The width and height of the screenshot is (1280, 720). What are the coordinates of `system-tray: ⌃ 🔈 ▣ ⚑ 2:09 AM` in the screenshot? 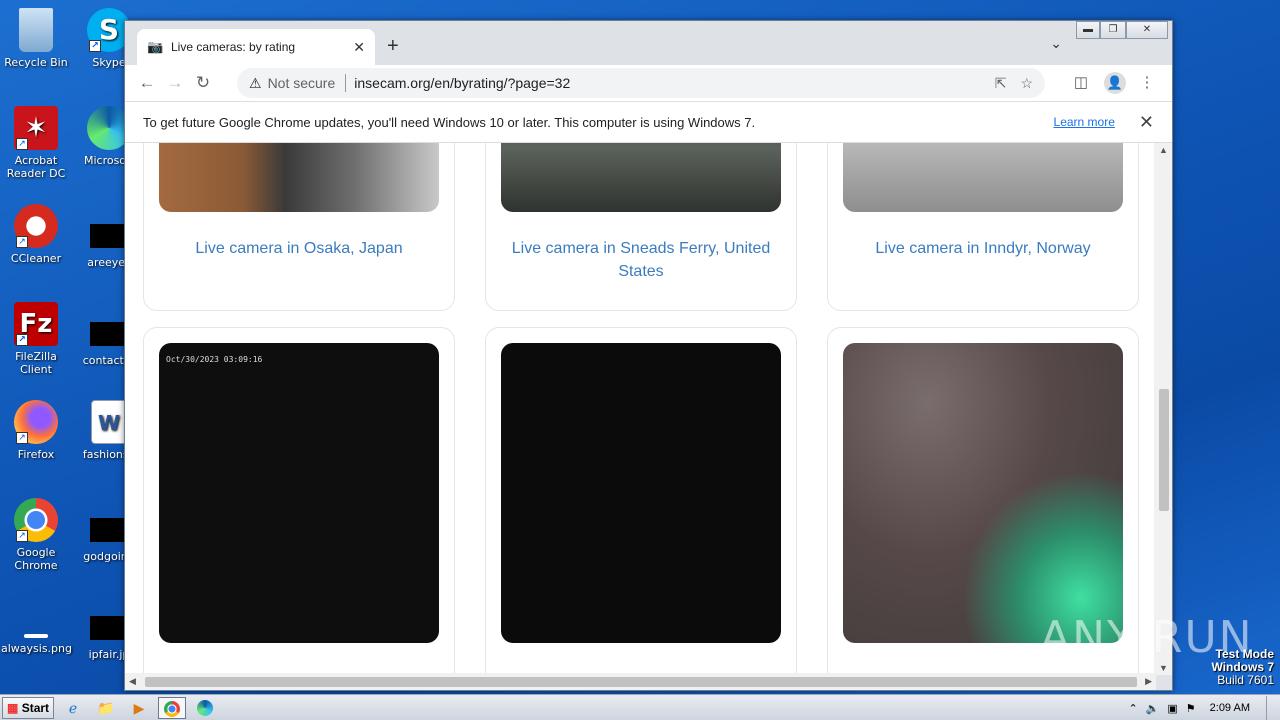 It's located at (1204, 707).